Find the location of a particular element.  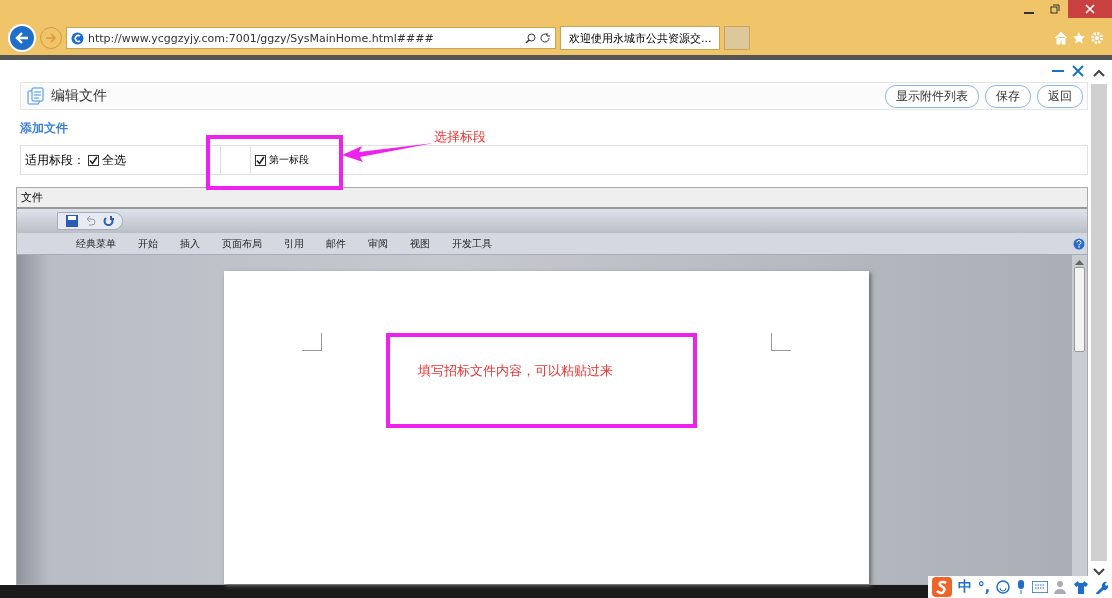

star-icon is located at coordinates (1079, 38).